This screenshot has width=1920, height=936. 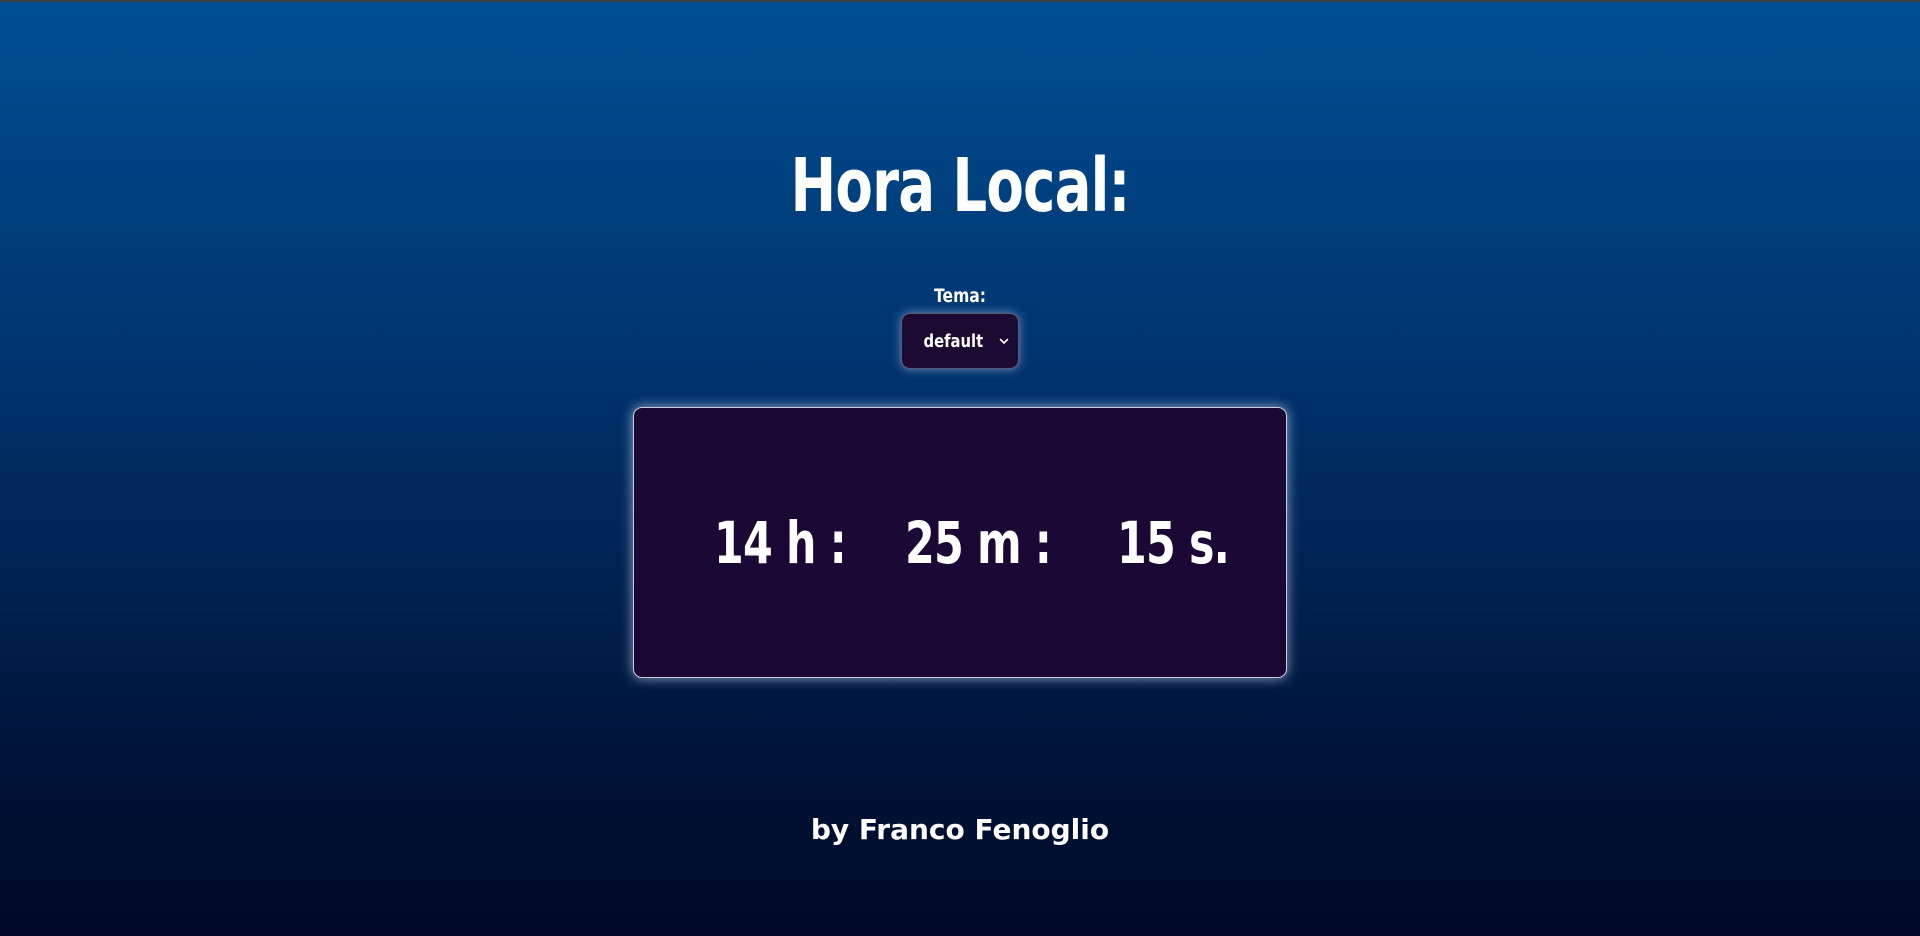 What do you see at coordinates (978, 543) in the screenshot?
I see `clock-minutes: 25 m :` at bounding box center [978, 543].